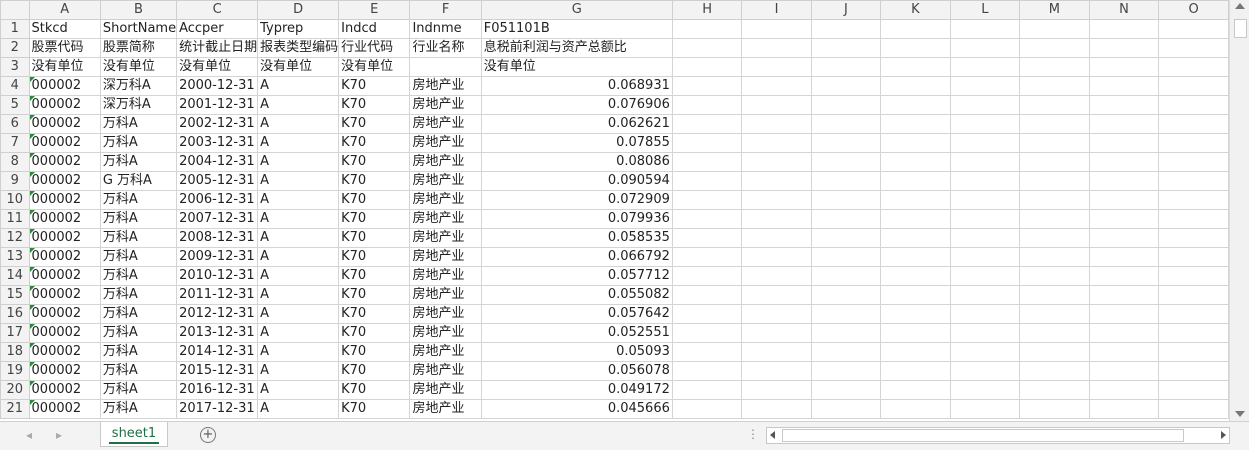 This screenshot has height=450, width=1249. I want to click on cell: 2010-12-31, so click(217, 276).